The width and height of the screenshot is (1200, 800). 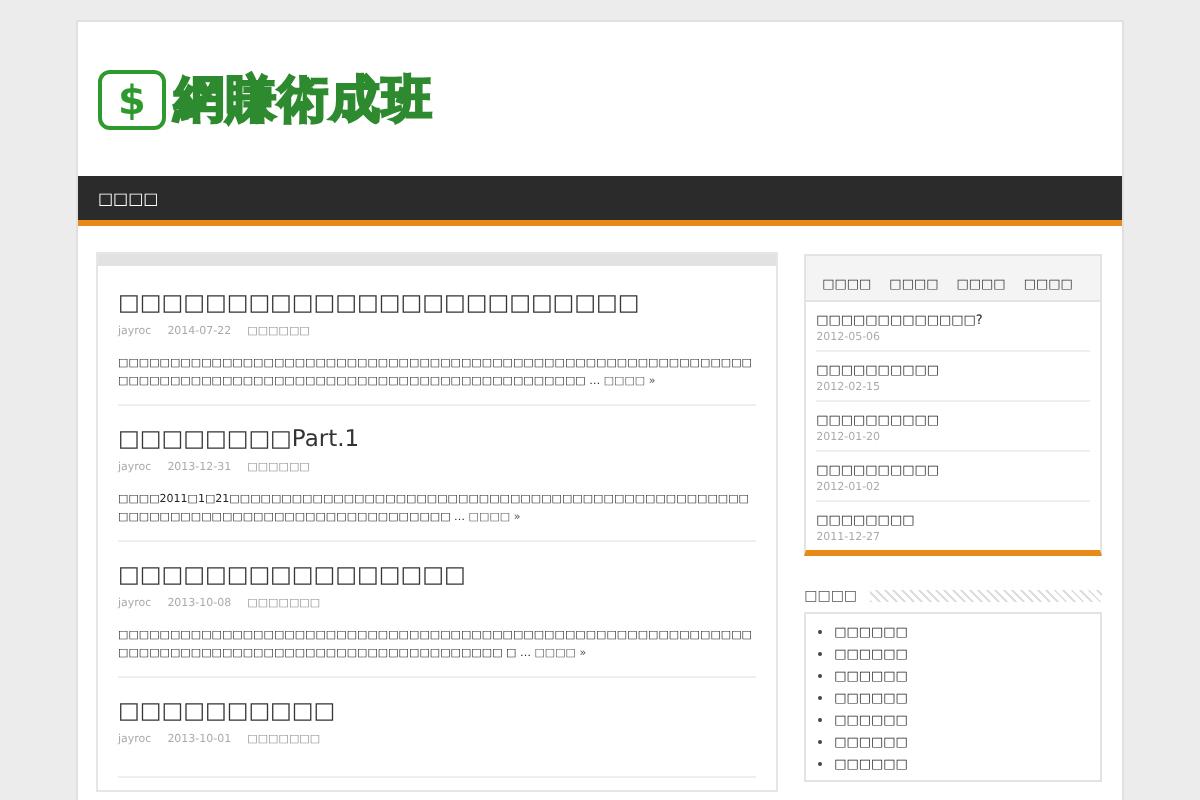 What do you see at coordinates (437, 438) in the screenshot?
I see `post-title: □□□□□□□□Part.1` at bounding box center [437, 438].